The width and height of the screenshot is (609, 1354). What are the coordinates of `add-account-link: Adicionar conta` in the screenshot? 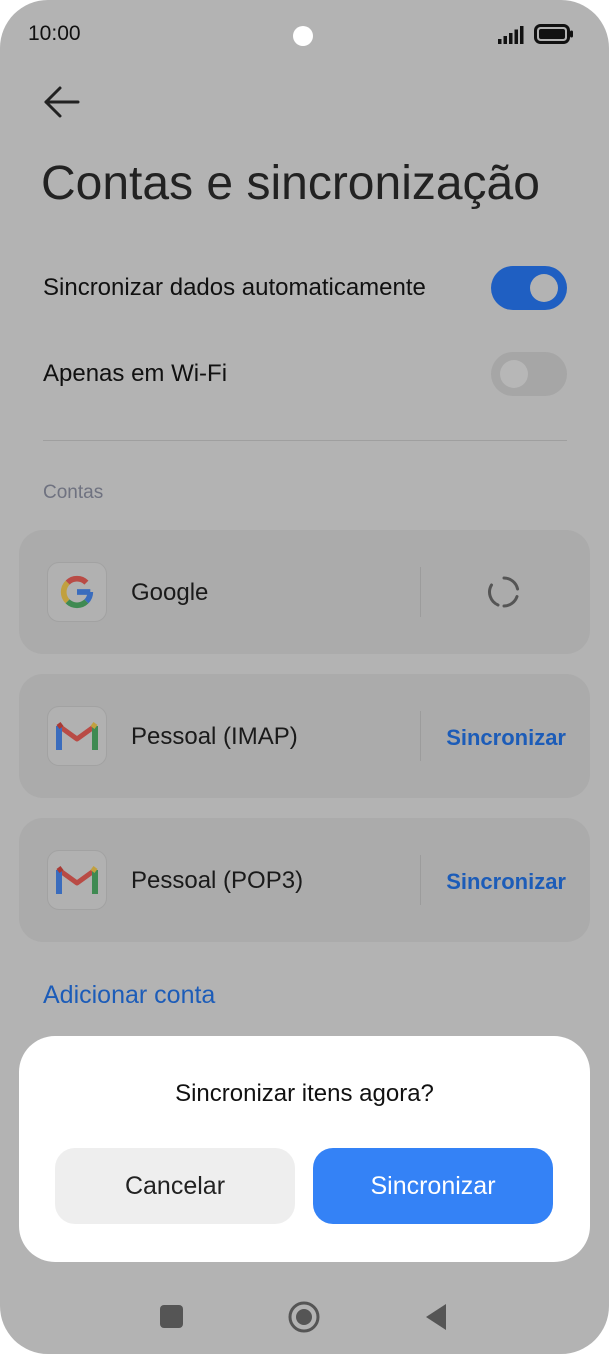 It's located at (129, 995).